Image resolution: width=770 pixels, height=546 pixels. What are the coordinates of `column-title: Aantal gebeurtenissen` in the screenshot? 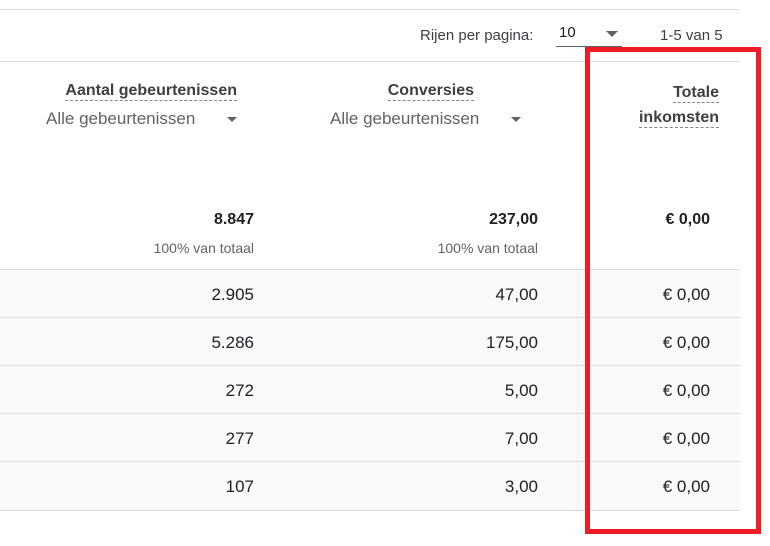 It's located at (151, 91).